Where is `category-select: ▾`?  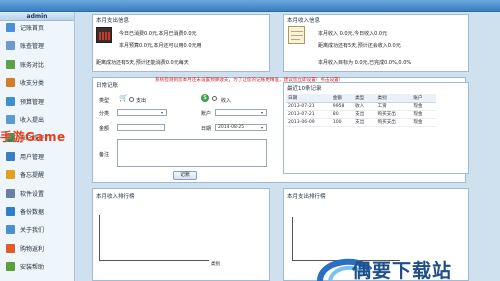 category-select: ▾ is located at coordinates (142, 112).